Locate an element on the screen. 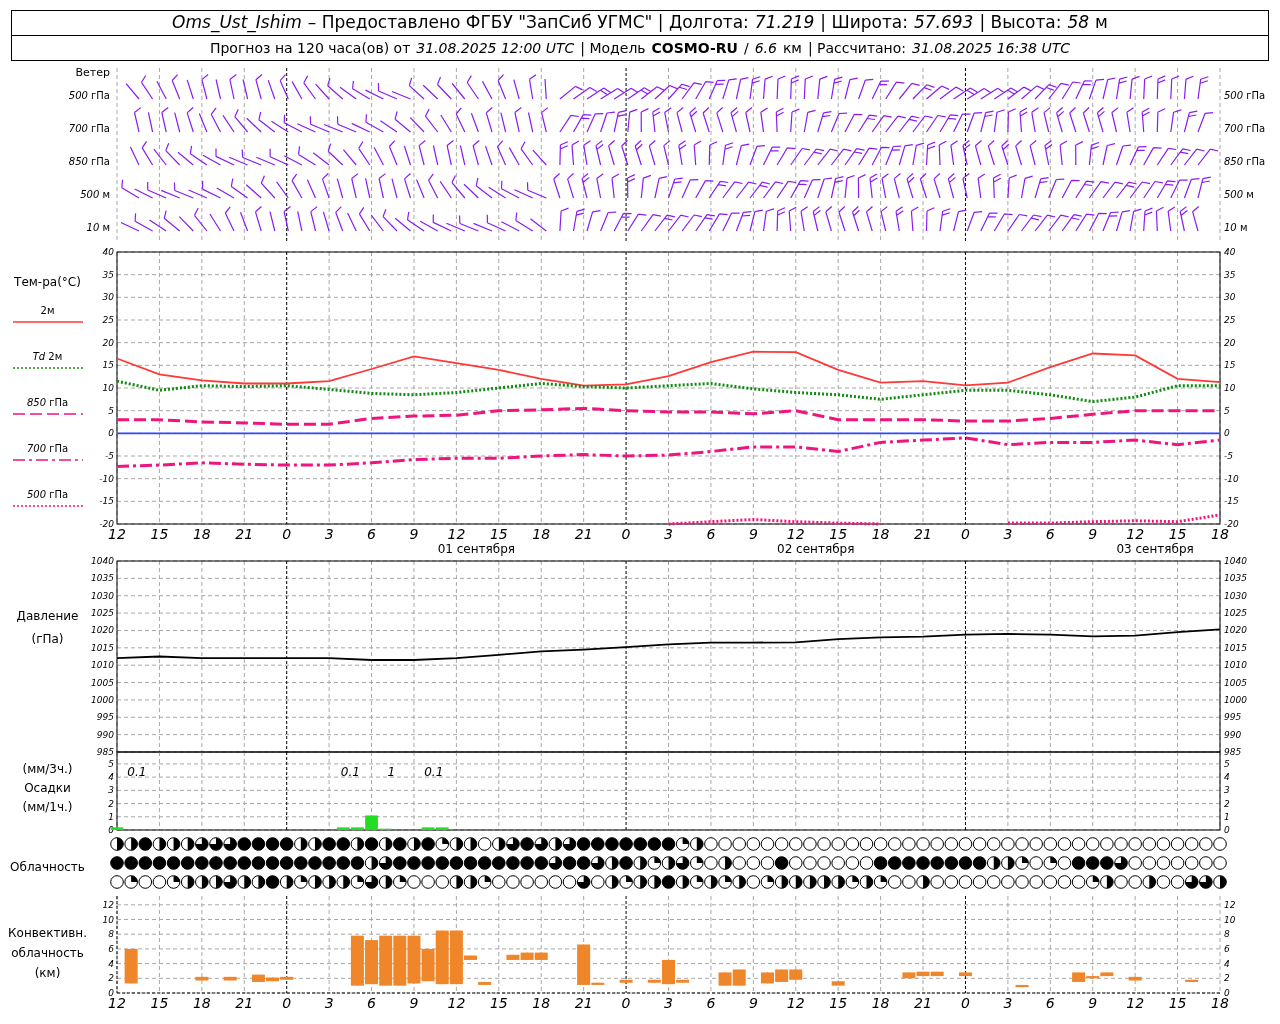 The height and width of the screenshot is (1024, 1280). level-label: 500 м is located at coordinates (1239, 195).